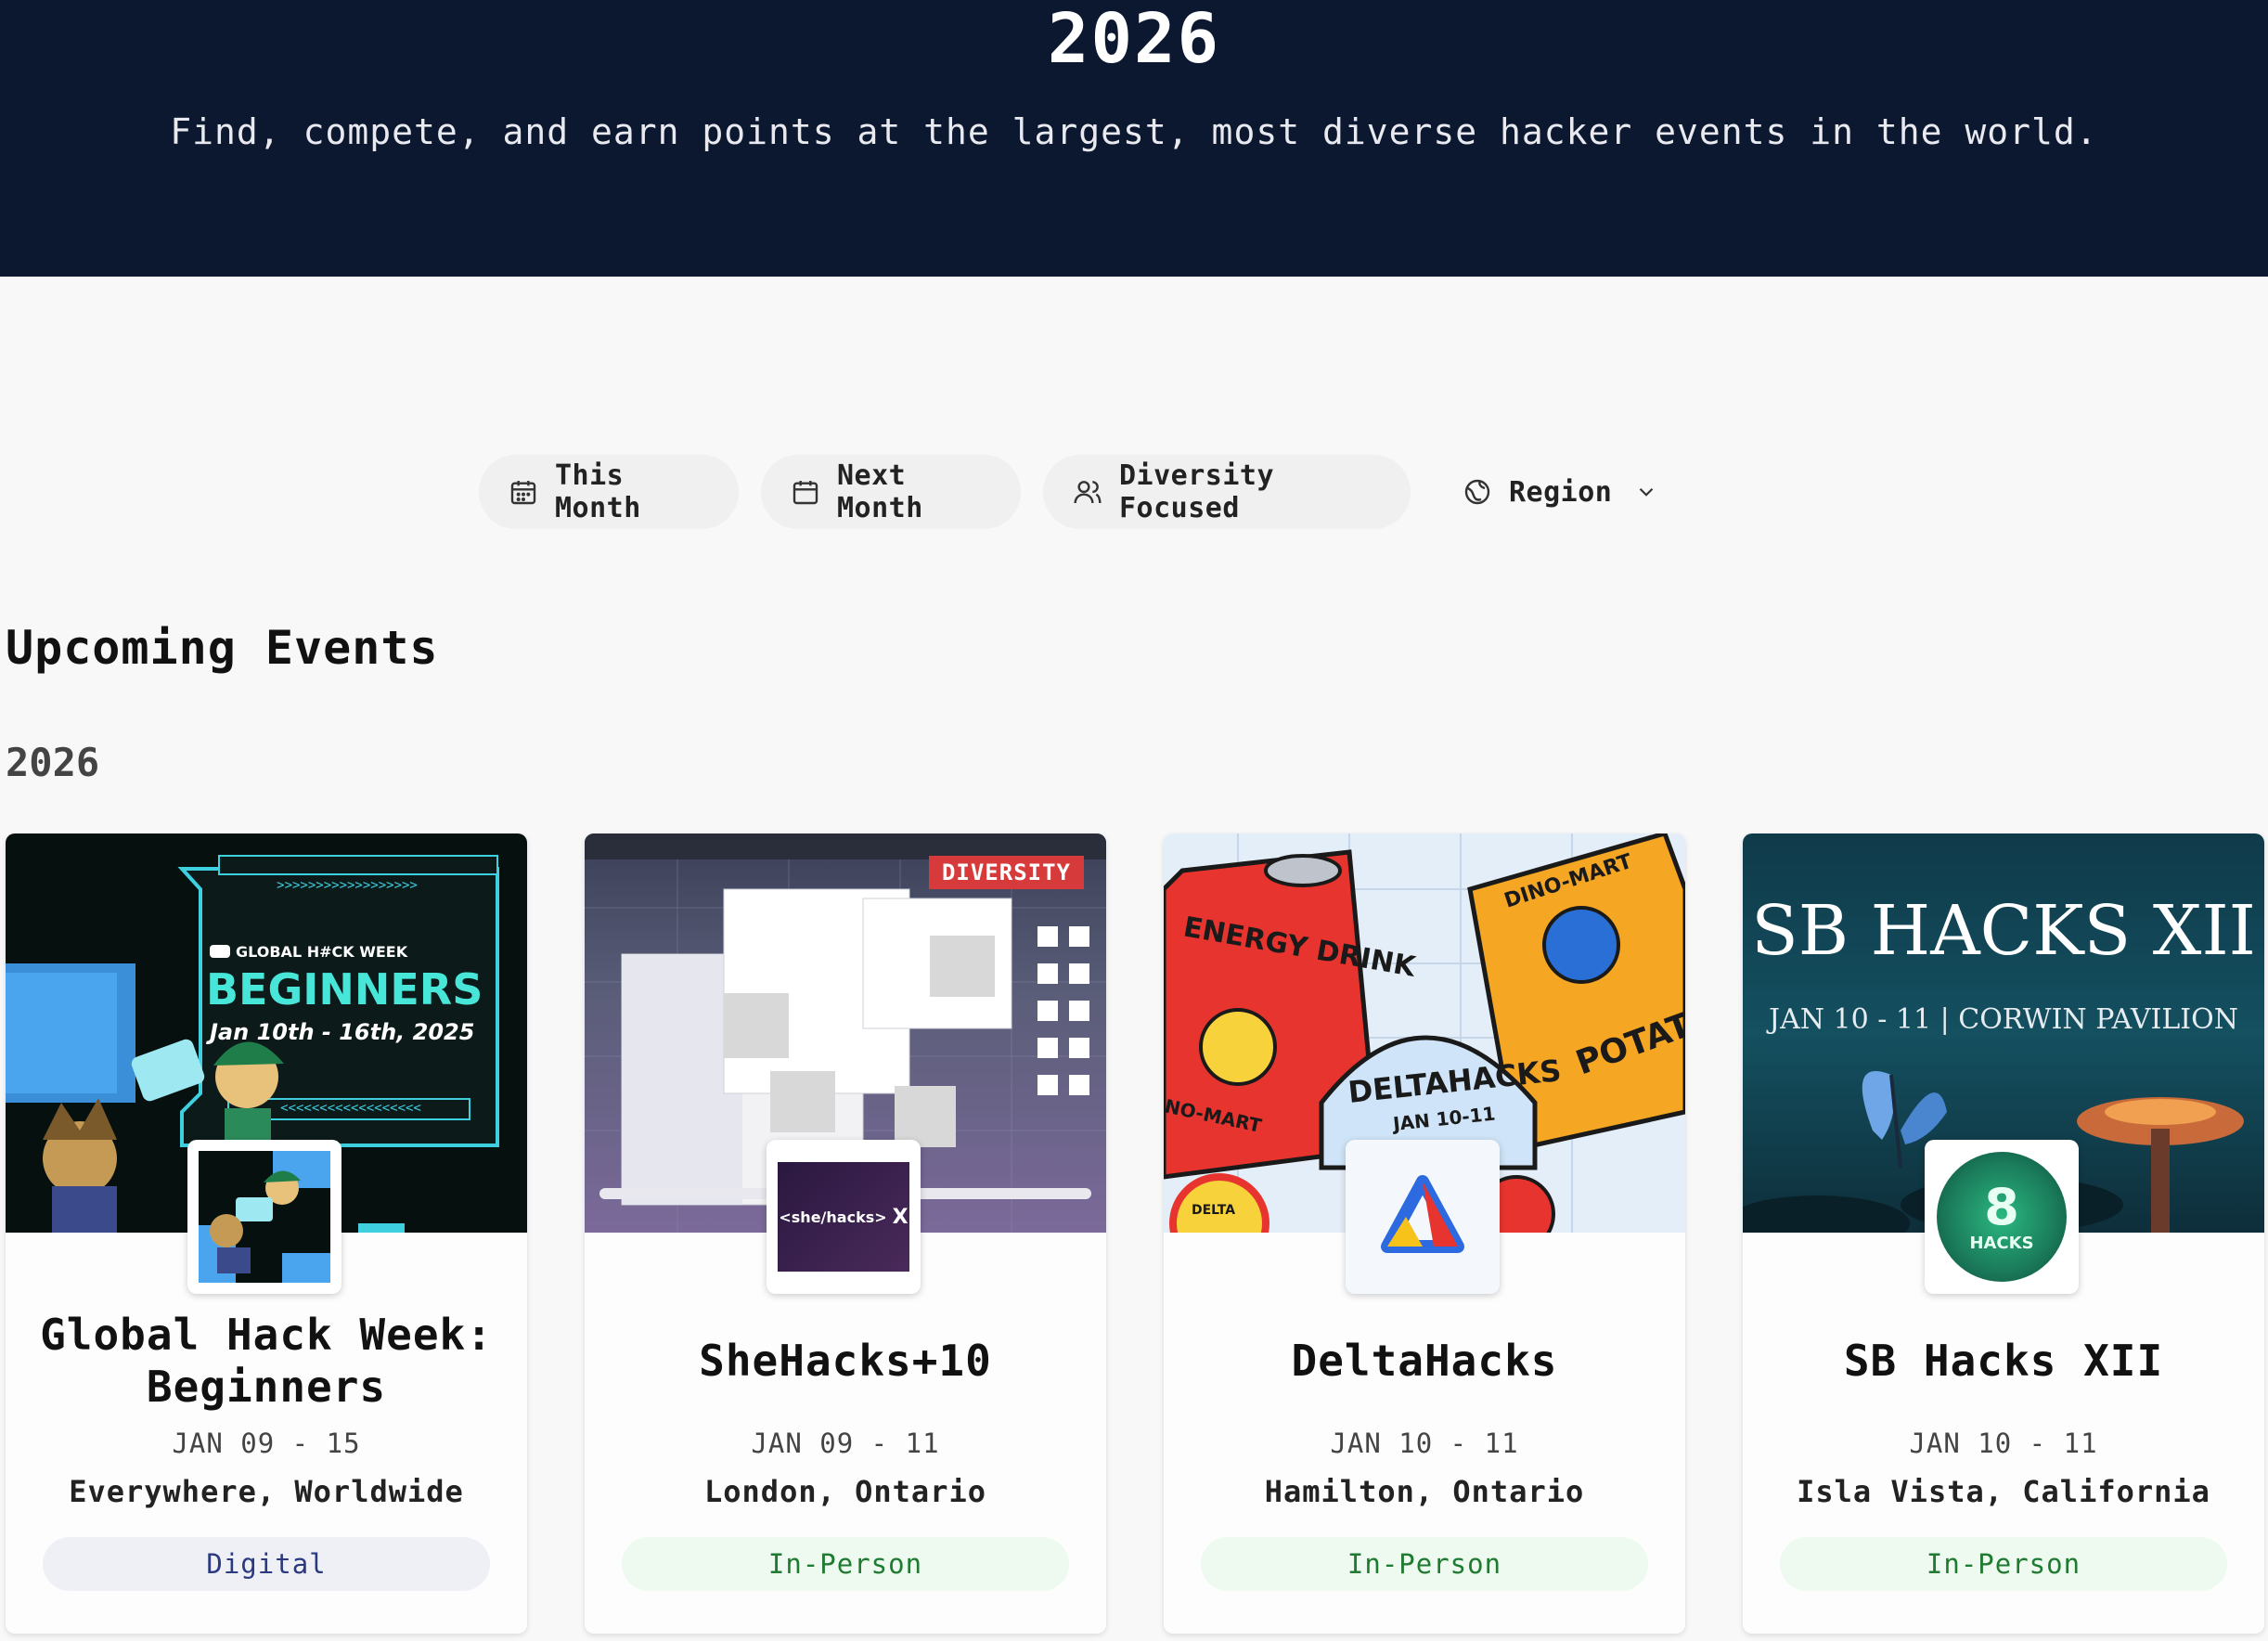  Describe the element at coordinates (598, 491) in the screenshot. I see `filter-label: This Month` at that location.